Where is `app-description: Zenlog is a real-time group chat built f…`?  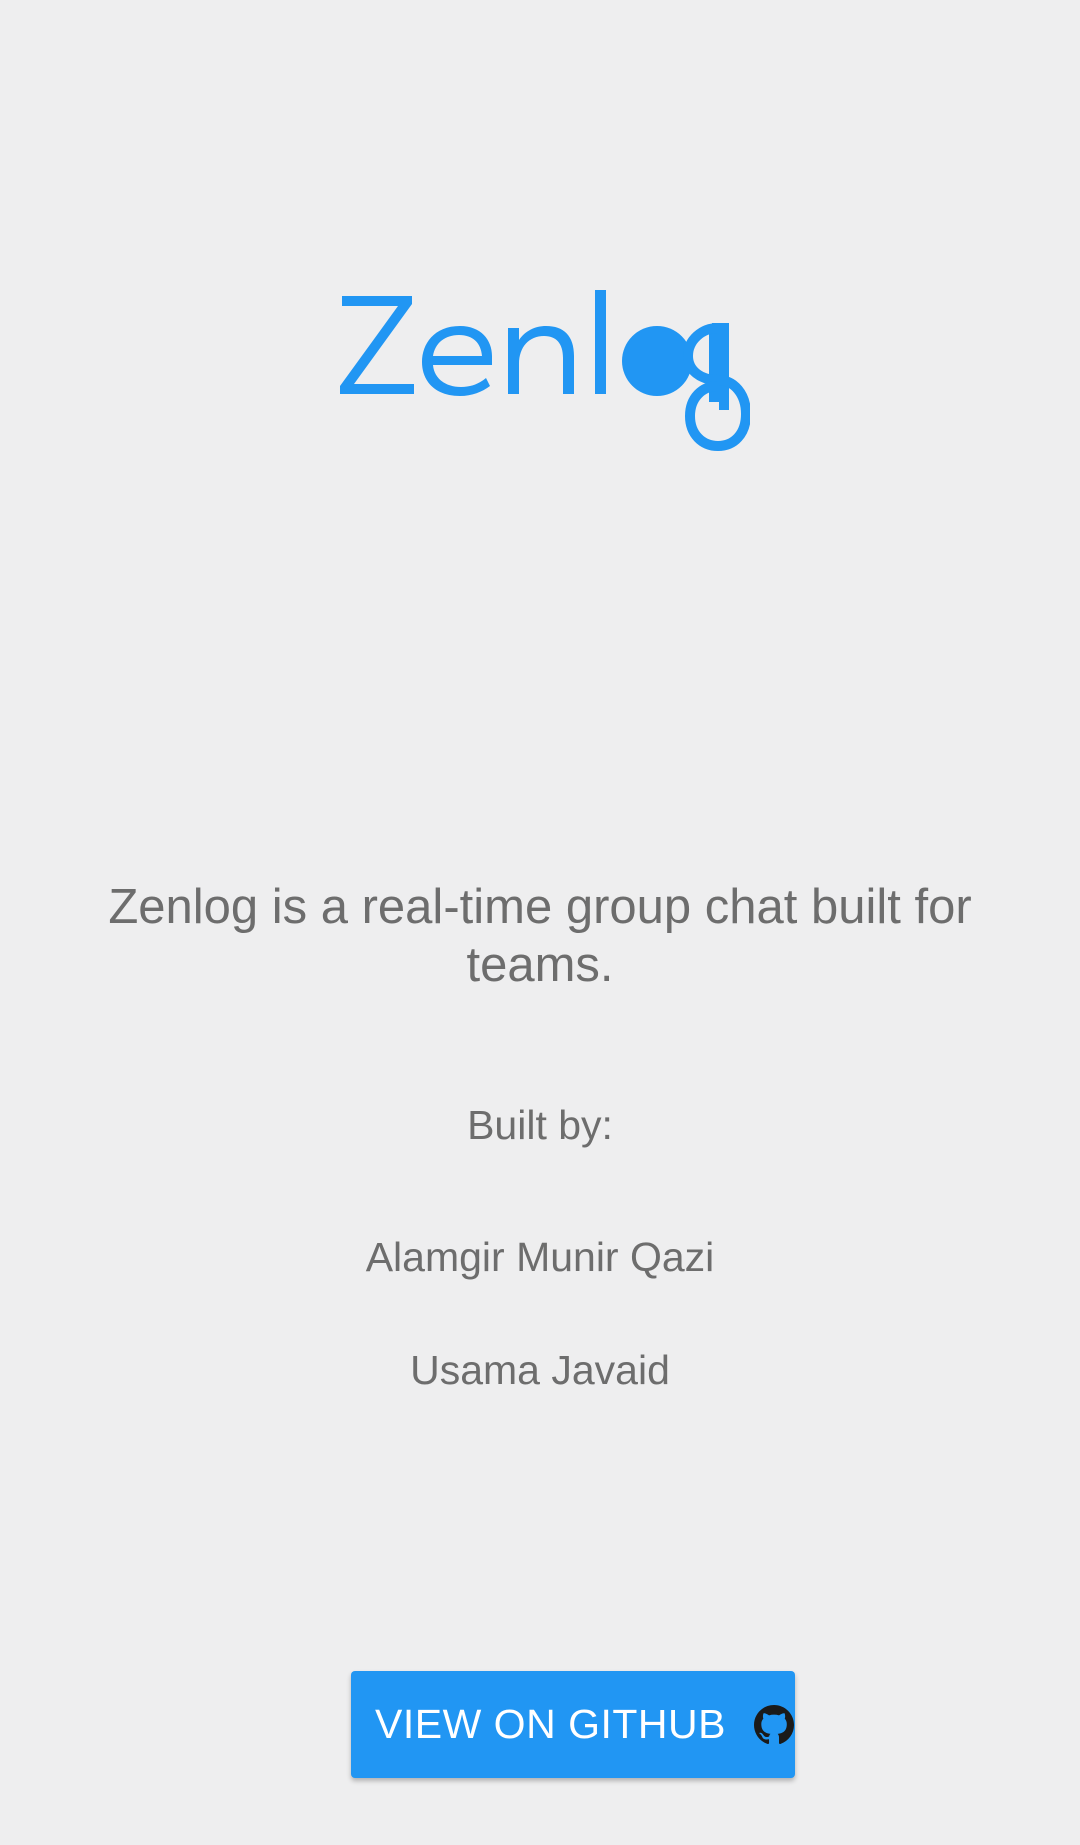
app-description: Zenlog is a real-time group chat built f… is located at coordinates (540, 936).